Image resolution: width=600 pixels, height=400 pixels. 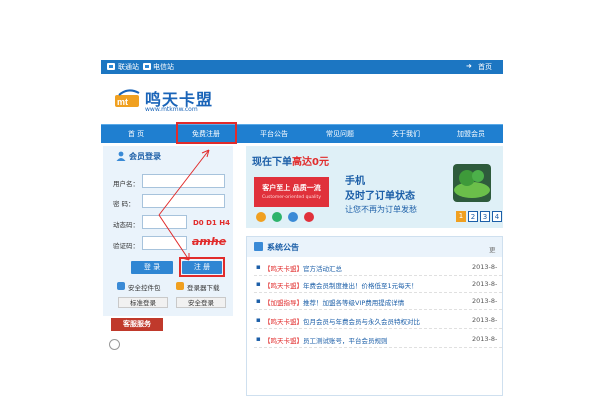 I want to click on clock-icon, so click(x=114, y=344).